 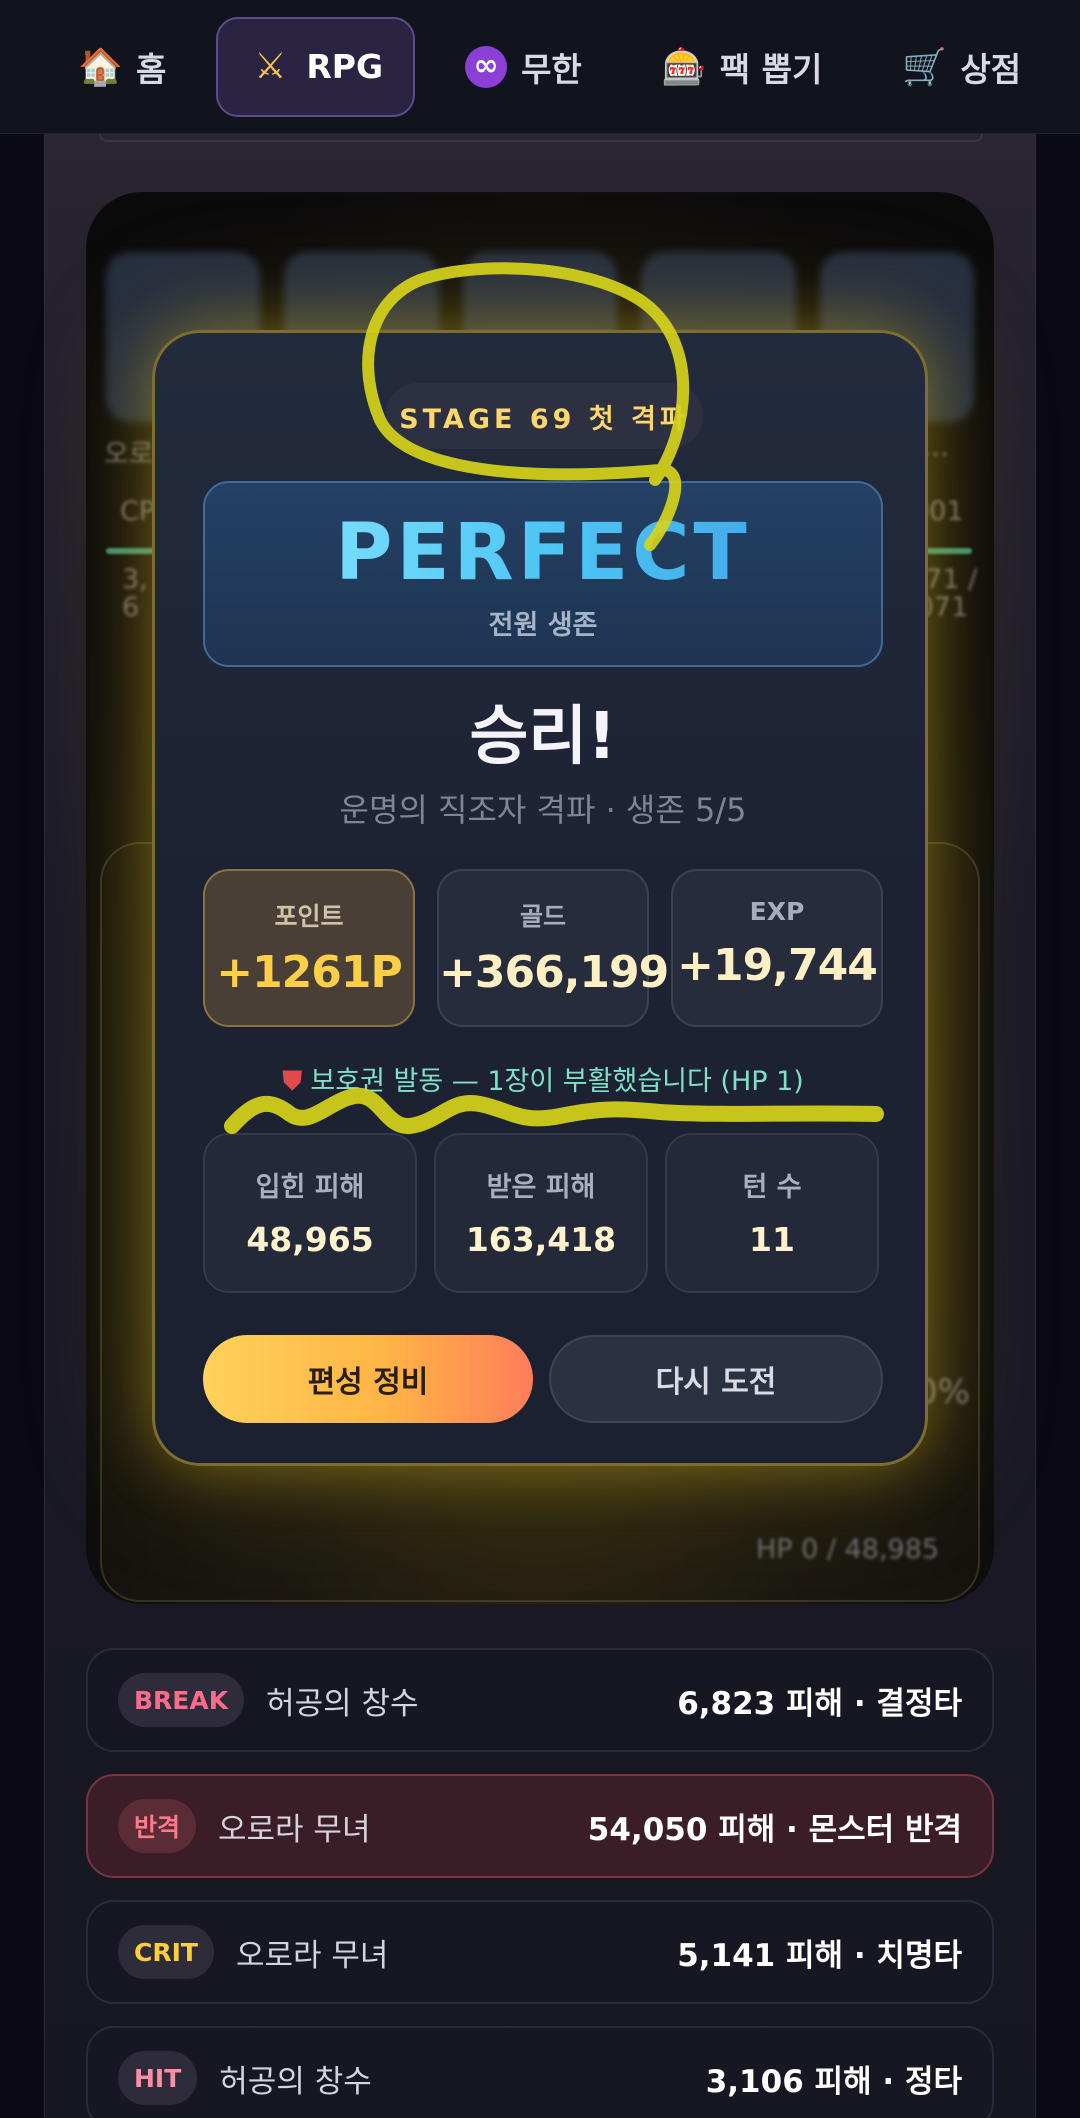 What do you see at coordinates (166, 1952) in the screenshot?
I see `log-tag: CRIT` at bounding box center [166, 1952].